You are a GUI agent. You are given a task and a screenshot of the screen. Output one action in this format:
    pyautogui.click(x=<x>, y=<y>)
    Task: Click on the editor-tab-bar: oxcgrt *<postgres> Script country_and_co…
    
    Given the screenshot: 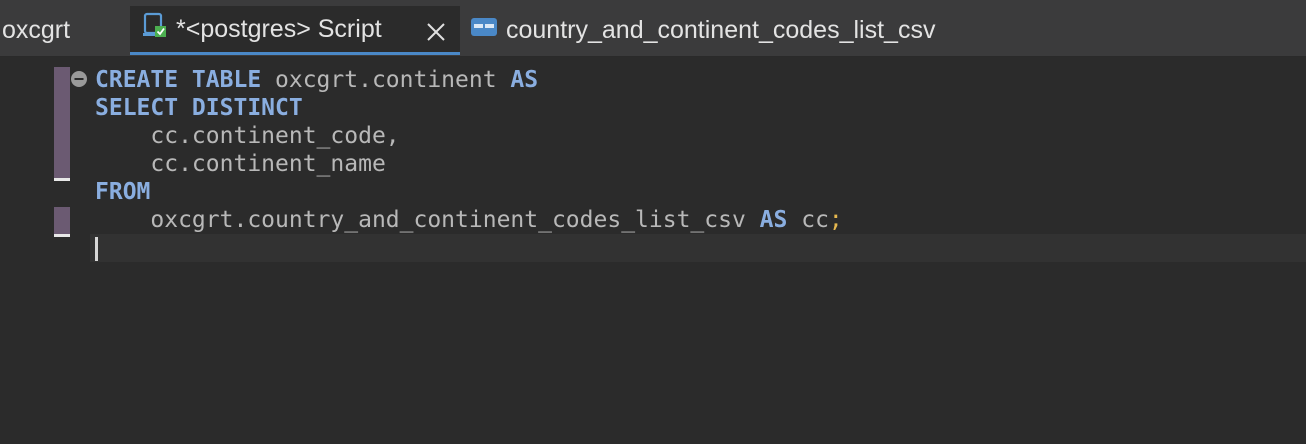 What is the action you would take?
    pyautogui.click(x=653, y=28)
    